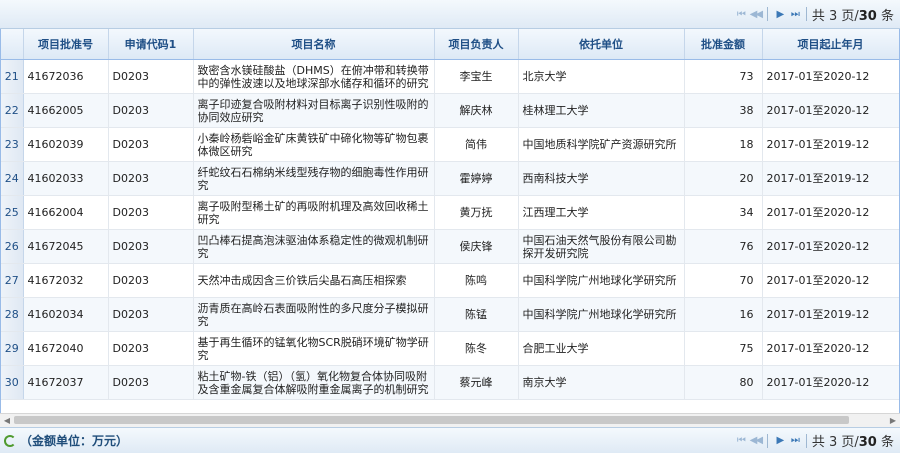 This screenshot has height=453, width=900. I want to click on approval-number-cell: 41662004, so click(66, 212).